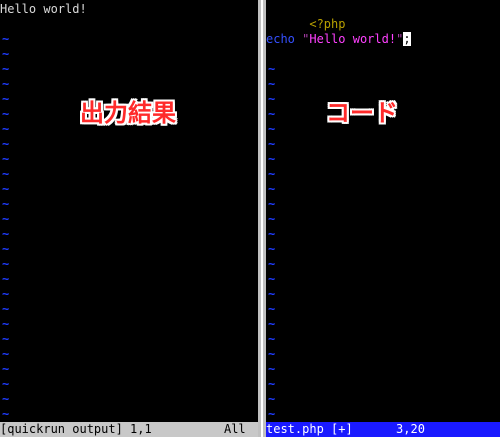 The height and width of the screenshot is (437, 500). I want to click on cursor-semicolon: ;, so click(407, 39).